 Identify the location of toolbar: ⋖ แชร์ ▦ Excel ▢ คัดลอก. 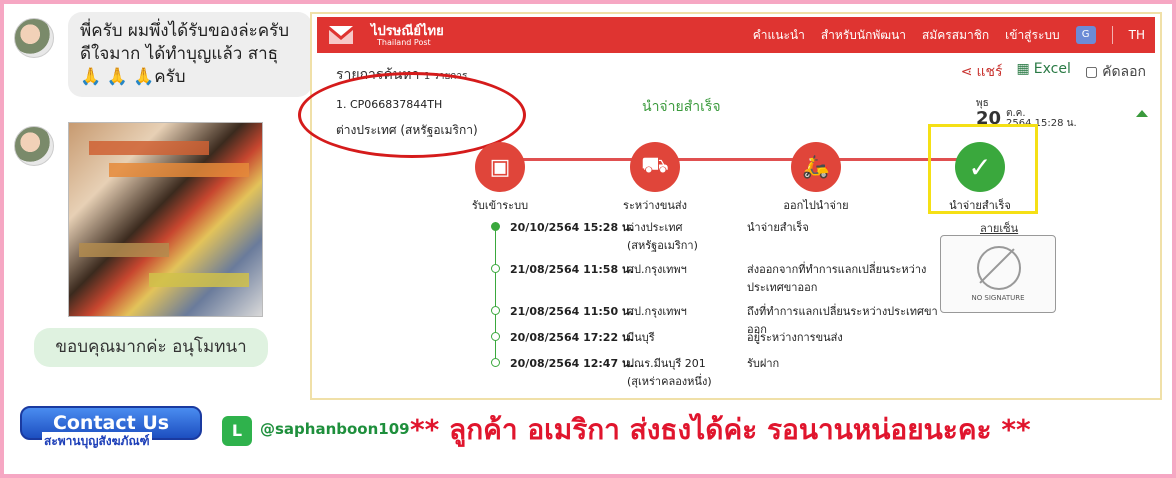
(1053, 72).